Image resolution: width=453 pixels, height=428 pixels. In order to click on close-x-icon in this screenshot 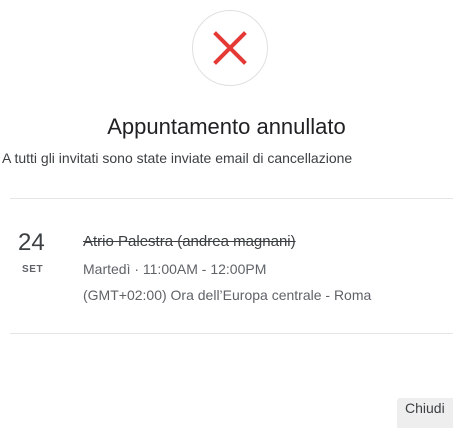, I will do `click(230, 48)`.